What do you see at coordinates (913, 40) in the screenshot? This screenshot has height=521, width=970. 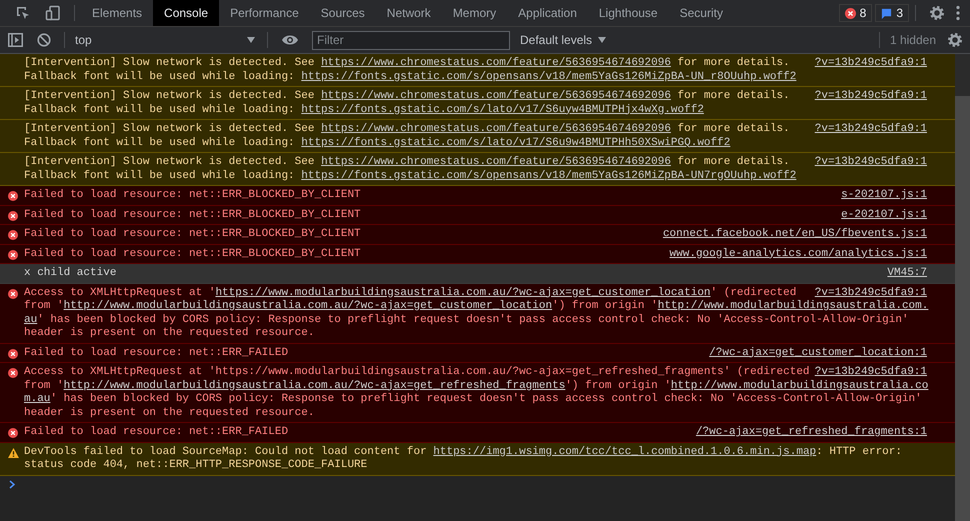 I see `hidden-count: 1 hidden` at bounding box center [913, 40].